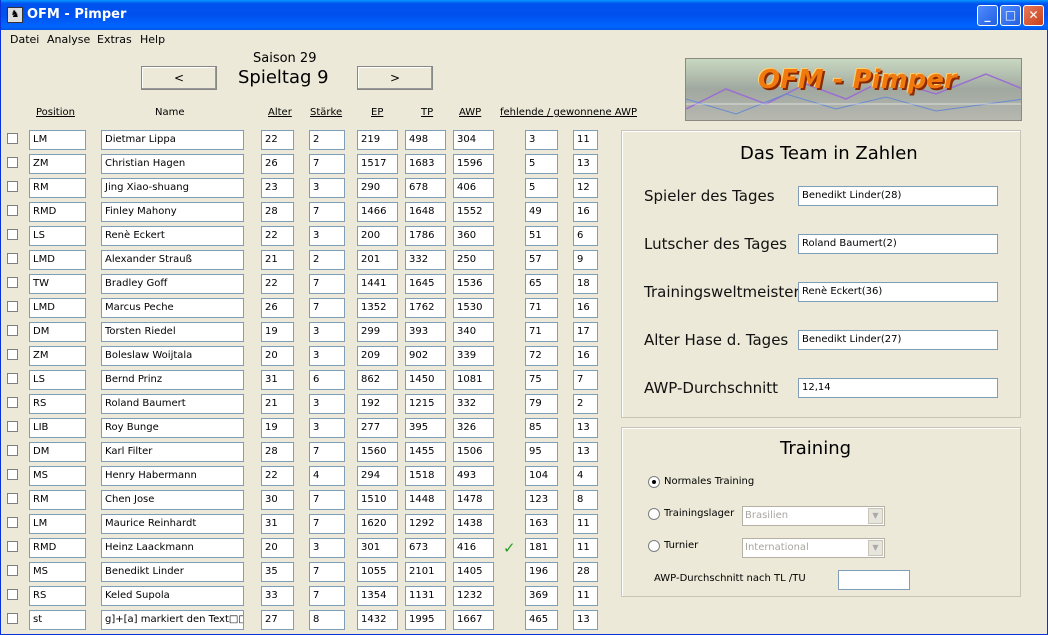 This screenshot has height=635, width=1048. What do you see at coordinates (585, 308) in the screenshot?
I see `gewonnene-awp-field: 16` at bounding box center [585, 308].